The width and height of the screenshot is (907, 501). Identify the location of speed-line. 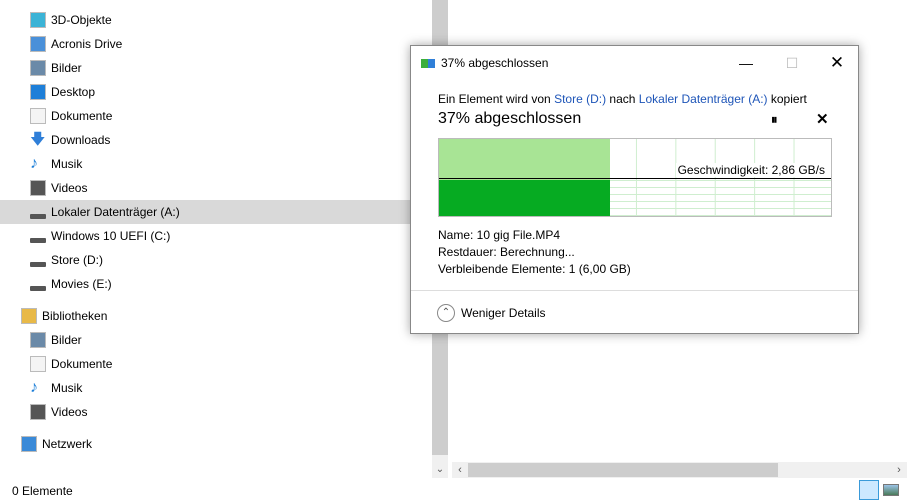
(635, 178).